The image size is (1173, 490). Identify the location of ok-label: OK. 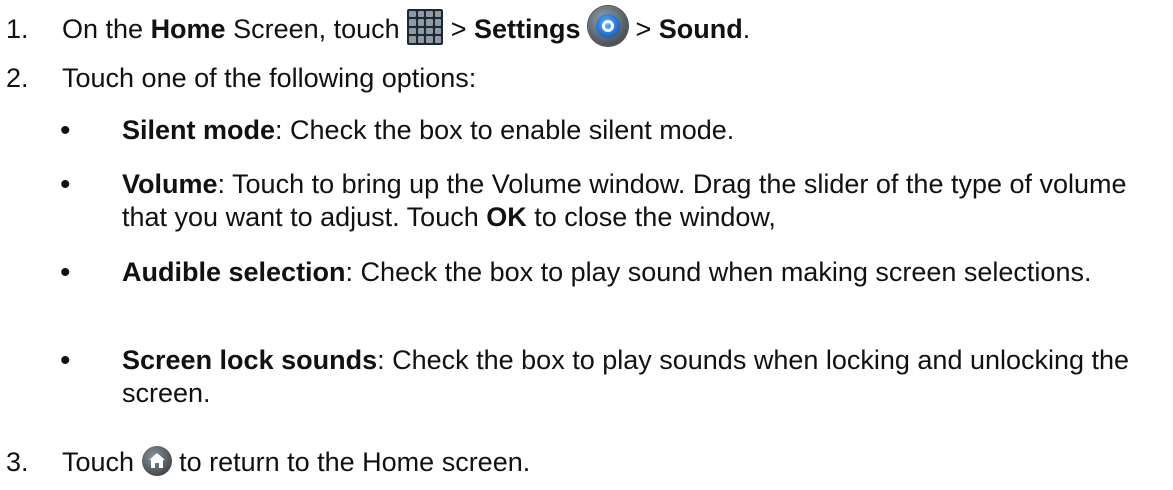
(506, 217).